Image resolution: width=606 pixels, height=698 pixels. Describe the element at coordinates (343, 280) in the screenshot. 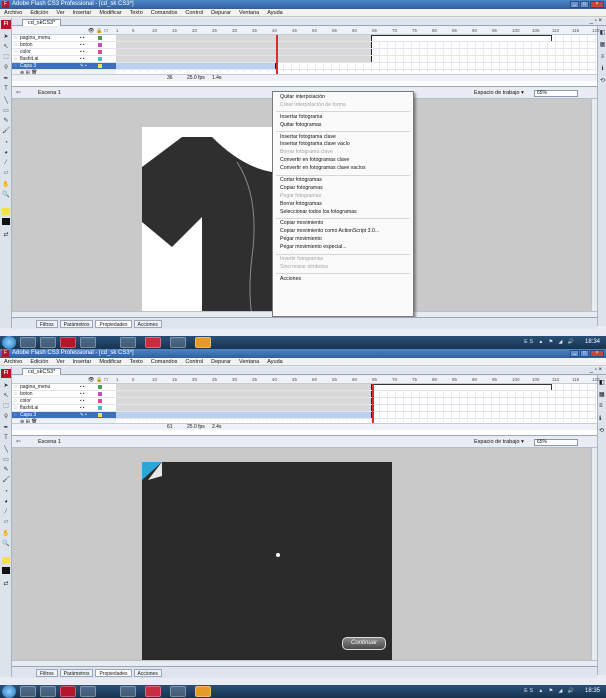

I see `context-menu-item: Acciones` at that location.